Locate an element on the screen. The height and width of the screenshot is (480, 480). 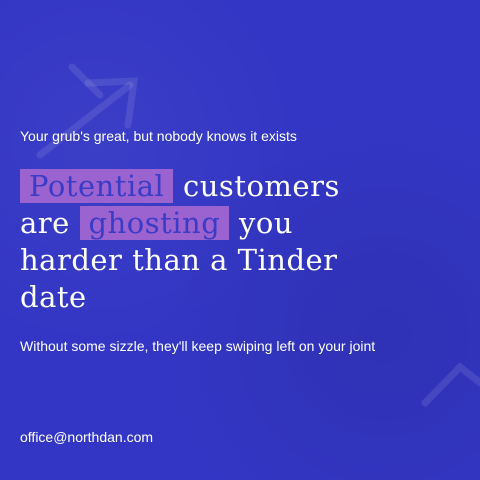
headline-highlight-potential: Potential is located at coordinates (97, 186).